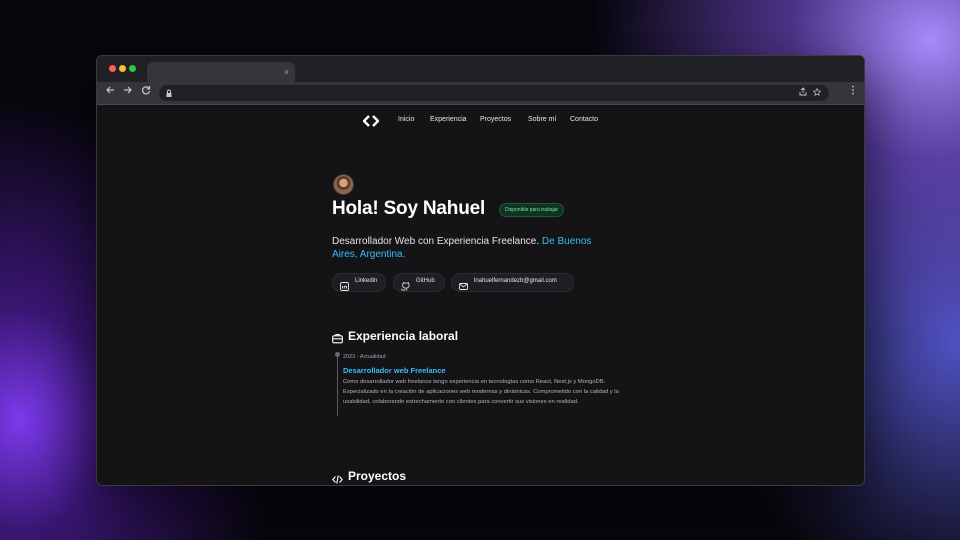 This screenshot has height=540, width=960. Describe the element at coordinates (344, 284) in the screenshot. I see `linkedin-icon` at that location.